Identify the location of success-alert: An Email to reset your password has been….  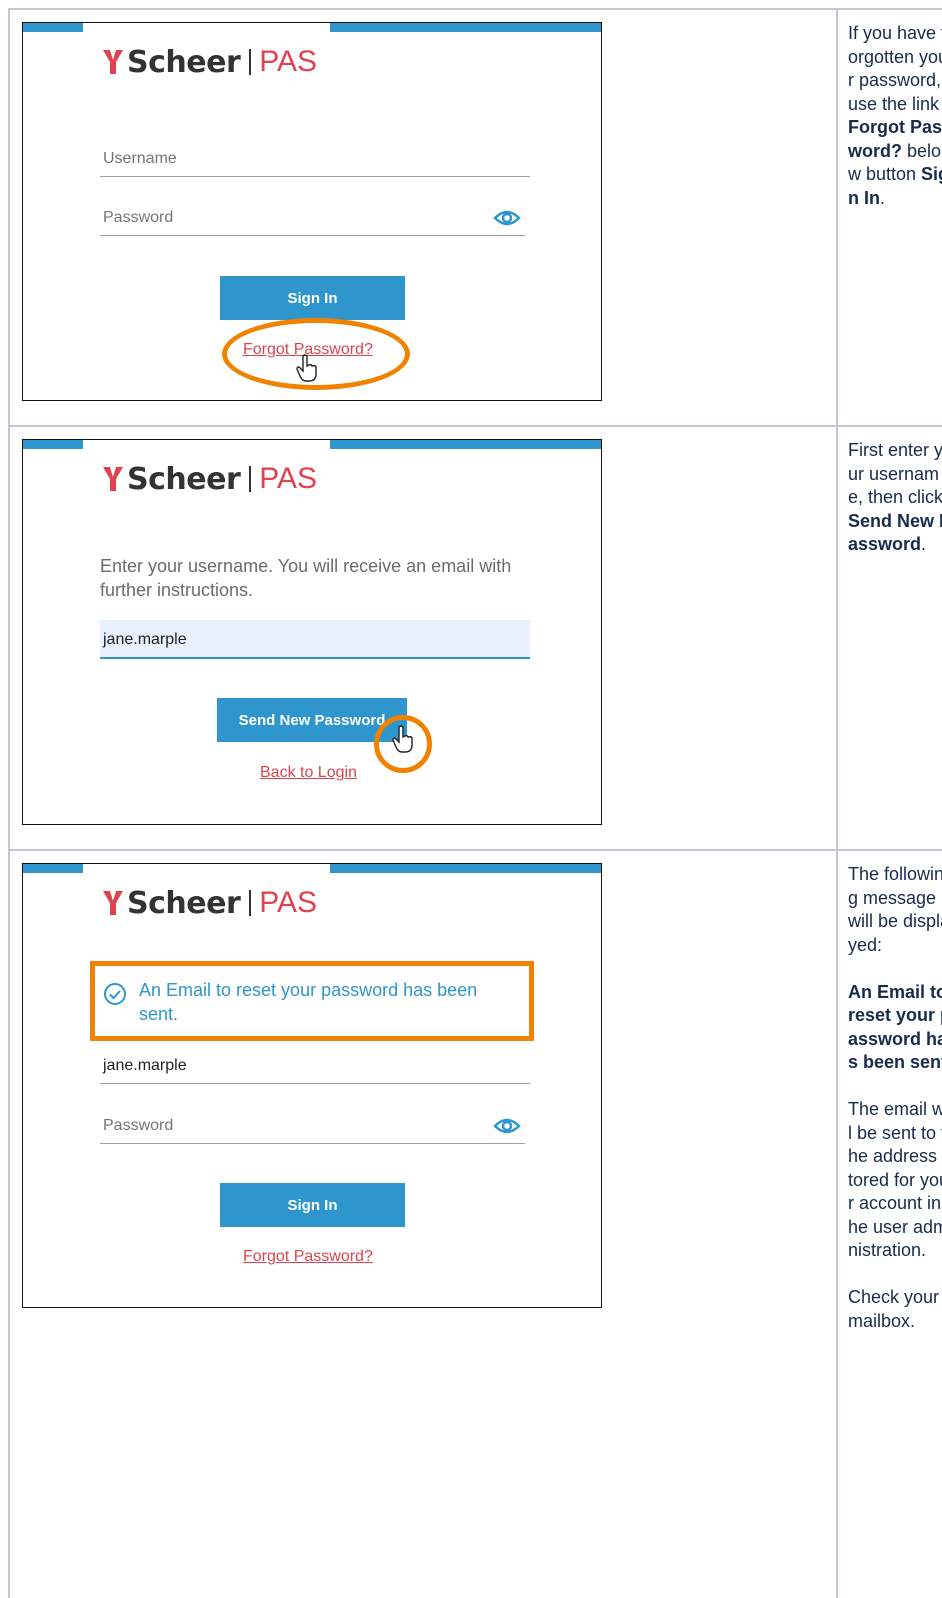
(312, 1001).